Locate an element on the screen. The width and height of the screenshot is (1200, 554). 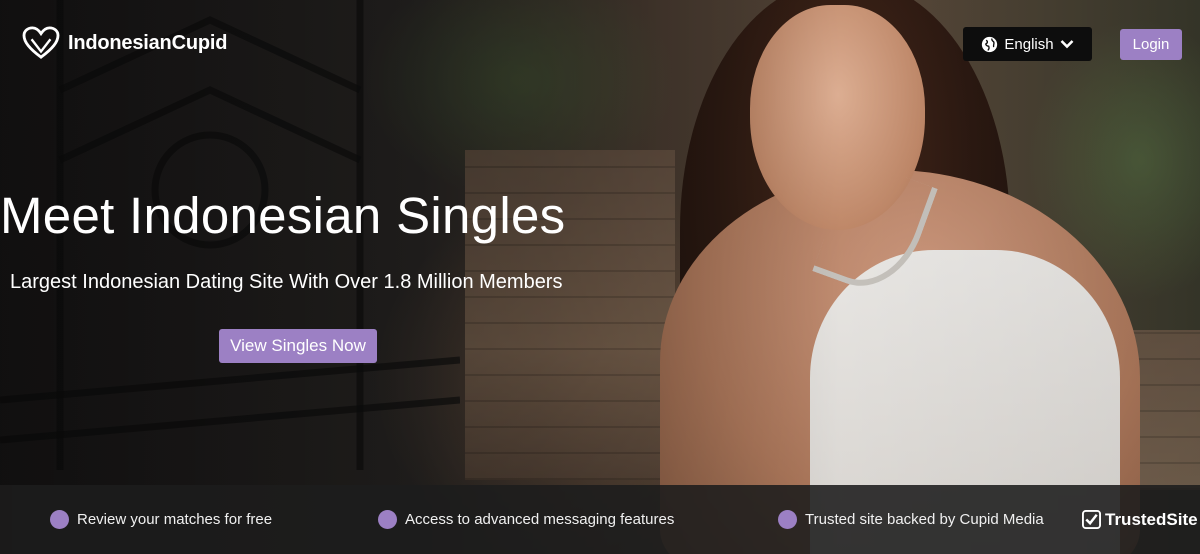
view-singles-button: View Singles Now is located at coordinates (298, 346).